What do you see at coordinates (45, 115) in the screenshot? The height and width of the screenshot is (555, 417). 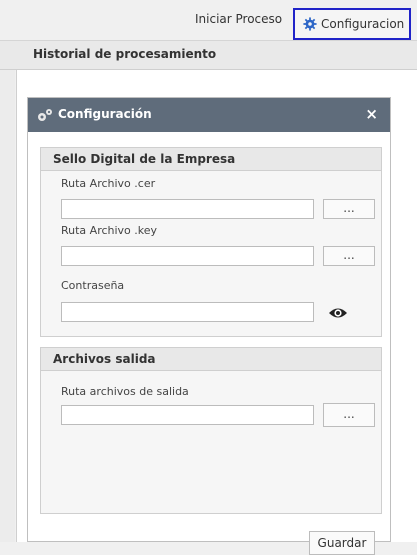 I see `gears-icon` at bounding box center [45, 115].